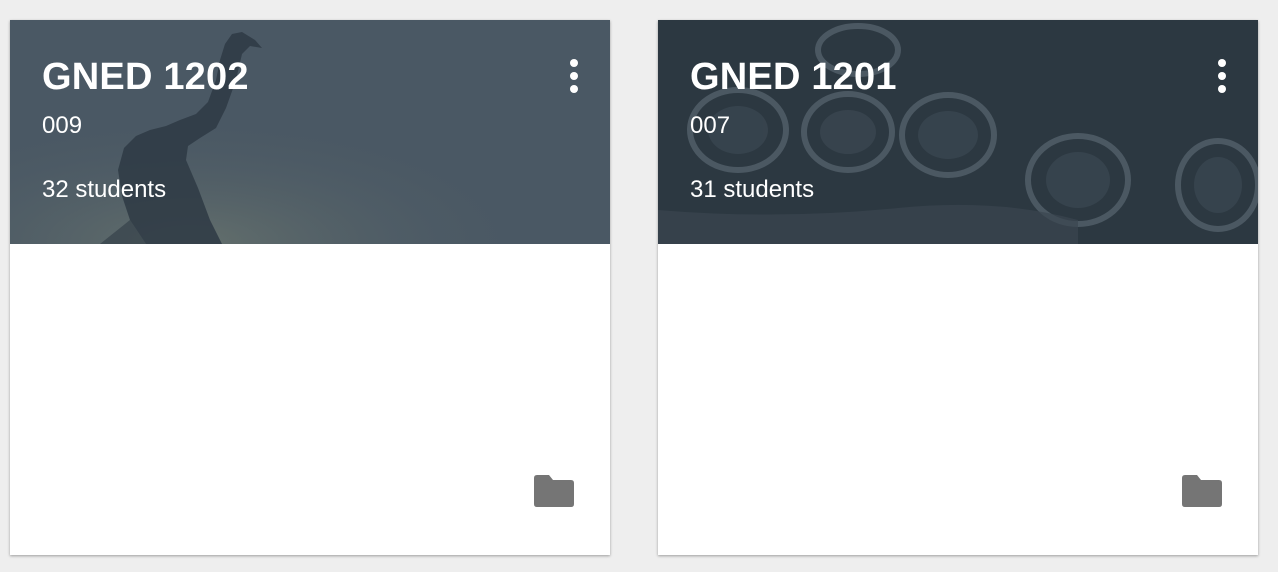 This screenshot has height=572, width=1278. I want to click on student-count: 31 students, so click(752, 189).